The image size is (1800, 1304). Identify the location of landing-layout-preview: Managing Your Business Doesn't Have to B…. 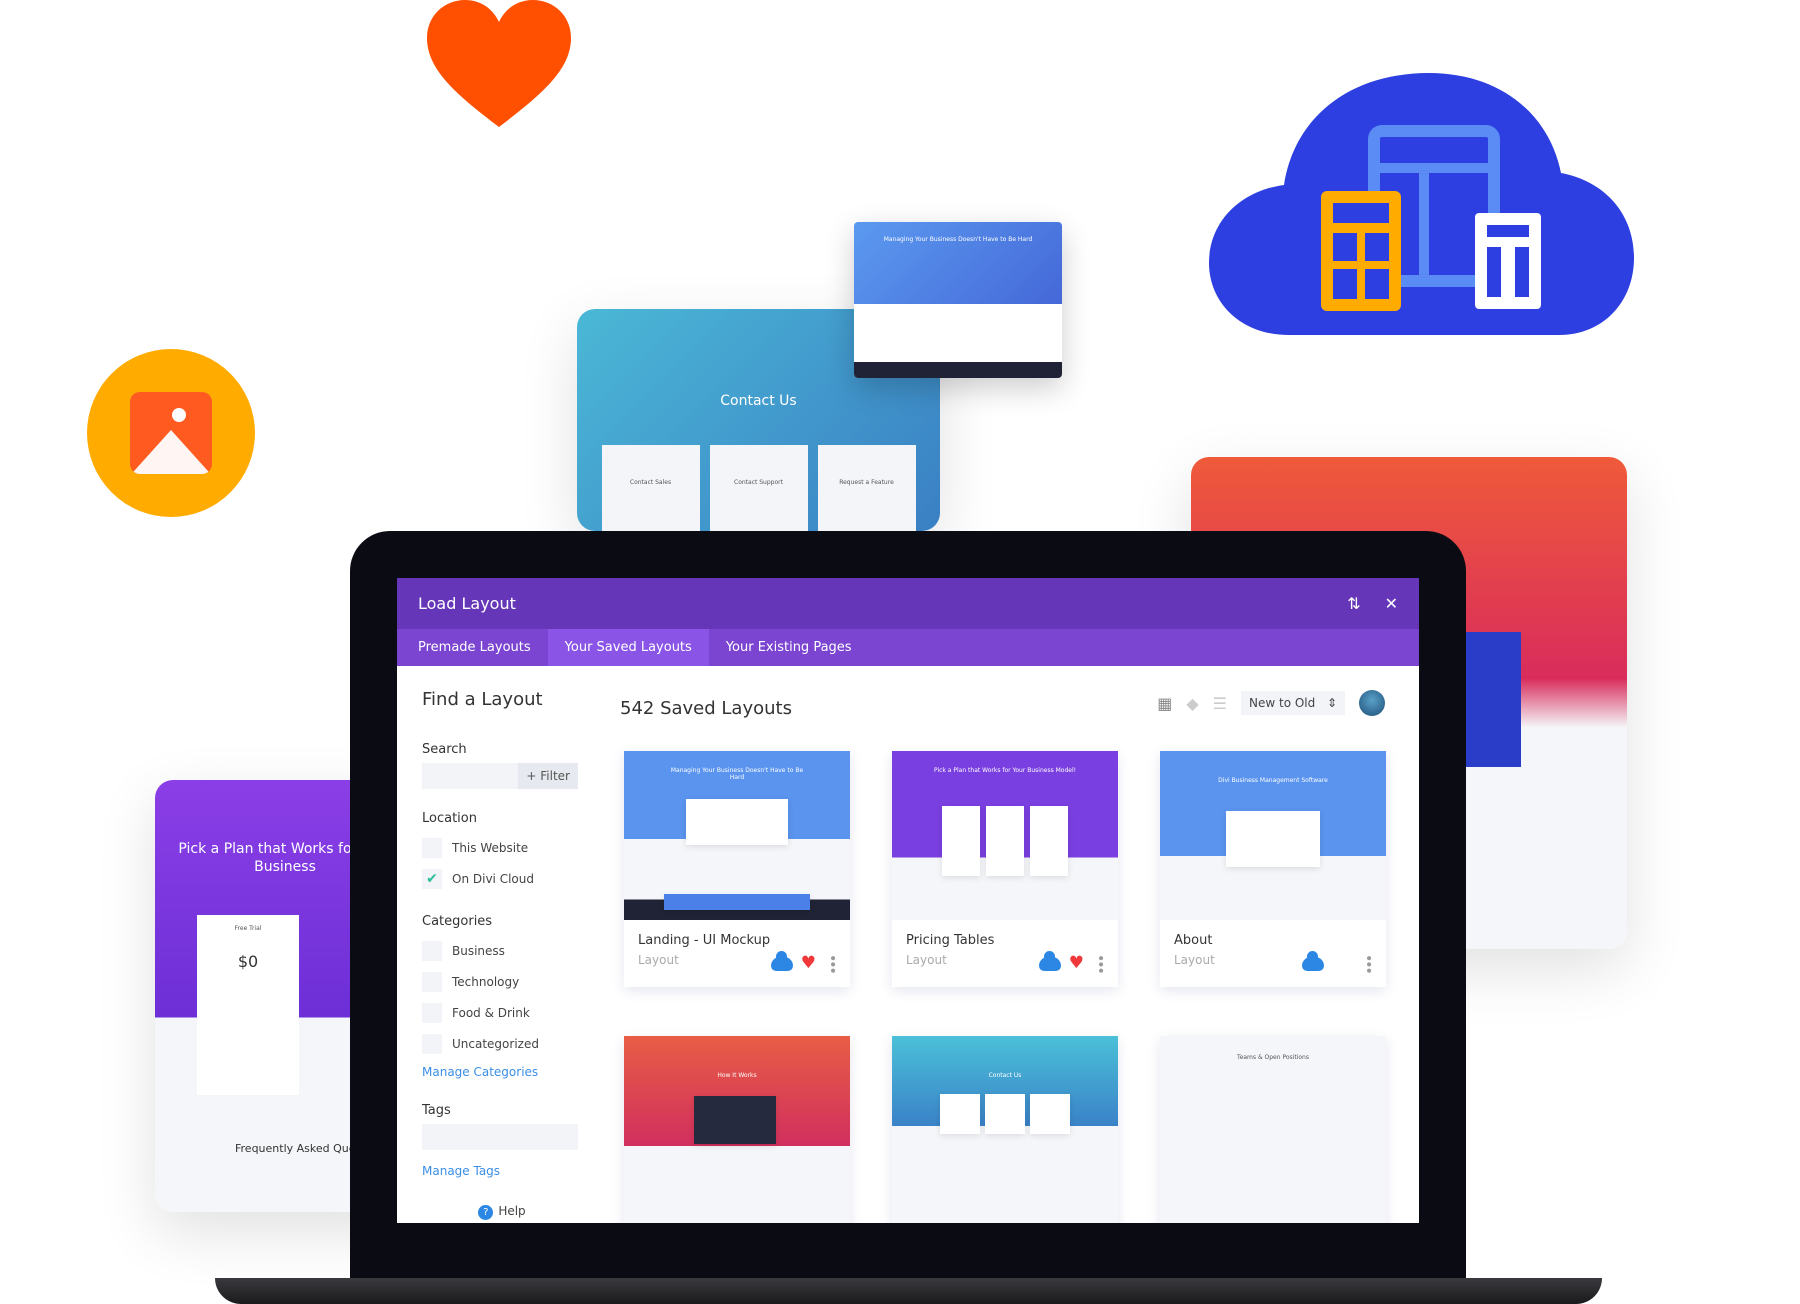
(958, 300).